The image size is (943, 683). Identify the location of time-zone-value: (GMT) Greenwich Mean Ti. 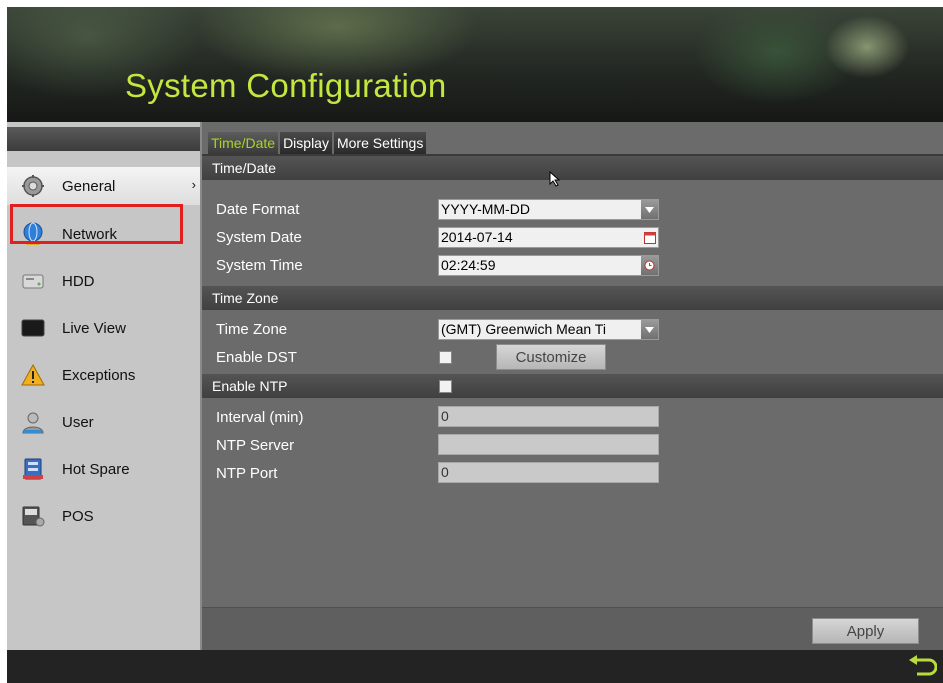
(523, 329).